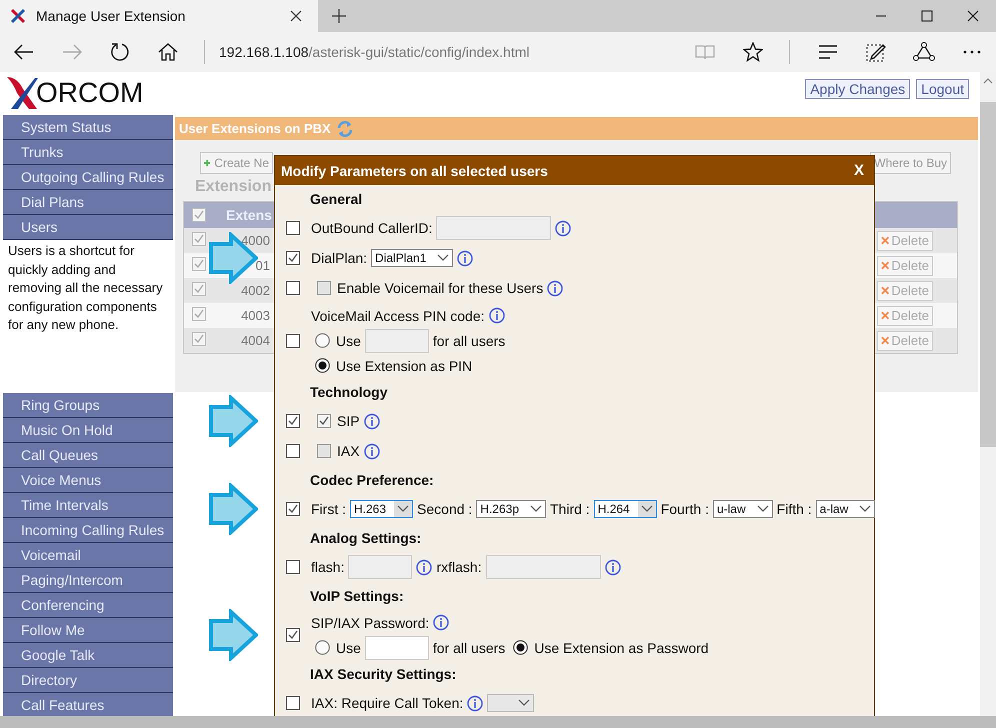  What do you see at coordinates (625, 509) in the screenshot?
I see `select-dropdown: H.264` at bounding box center [625, 509].